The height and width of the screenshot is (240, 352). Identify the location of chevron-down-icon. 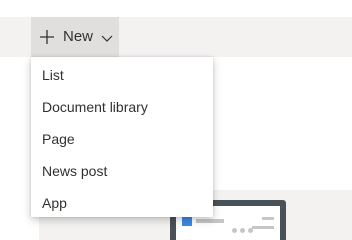
(107, 37).